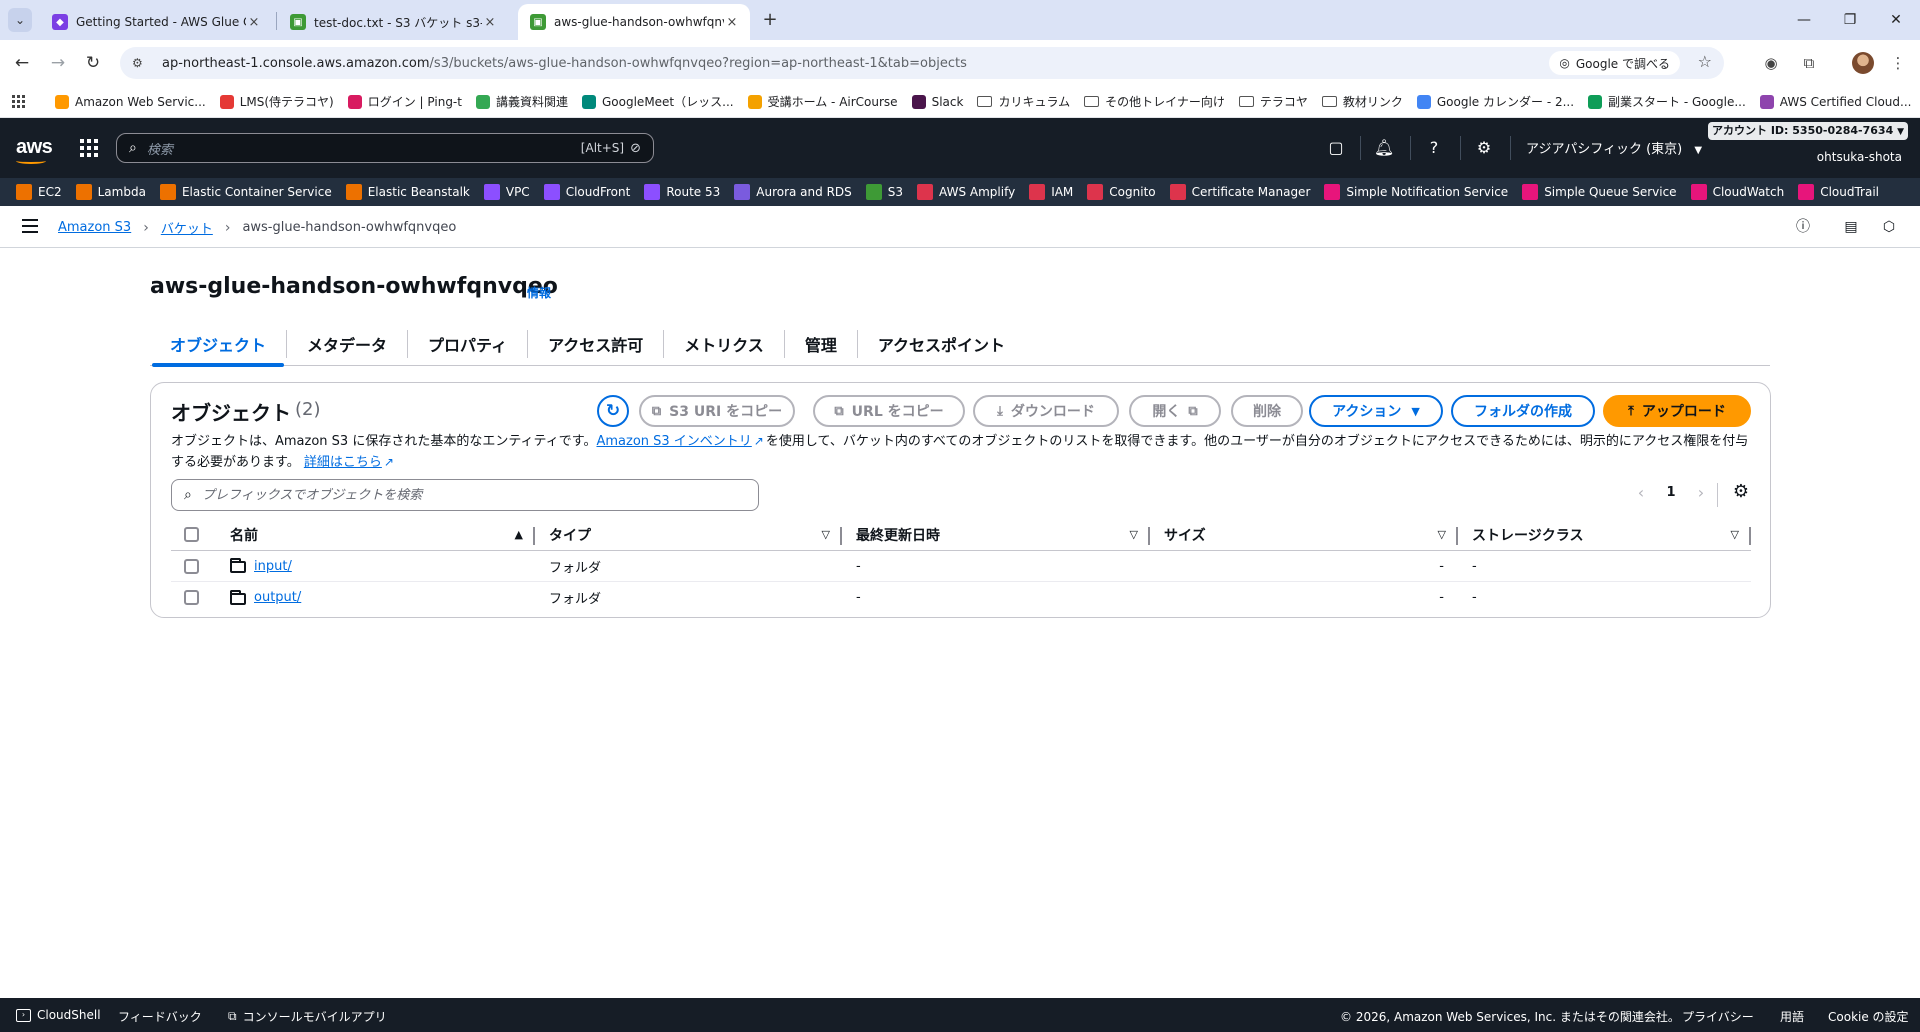  Describe the element at coordinates (1803, 227) in the screenshot. I see `info-circle-icon: ⓘ` at that location.